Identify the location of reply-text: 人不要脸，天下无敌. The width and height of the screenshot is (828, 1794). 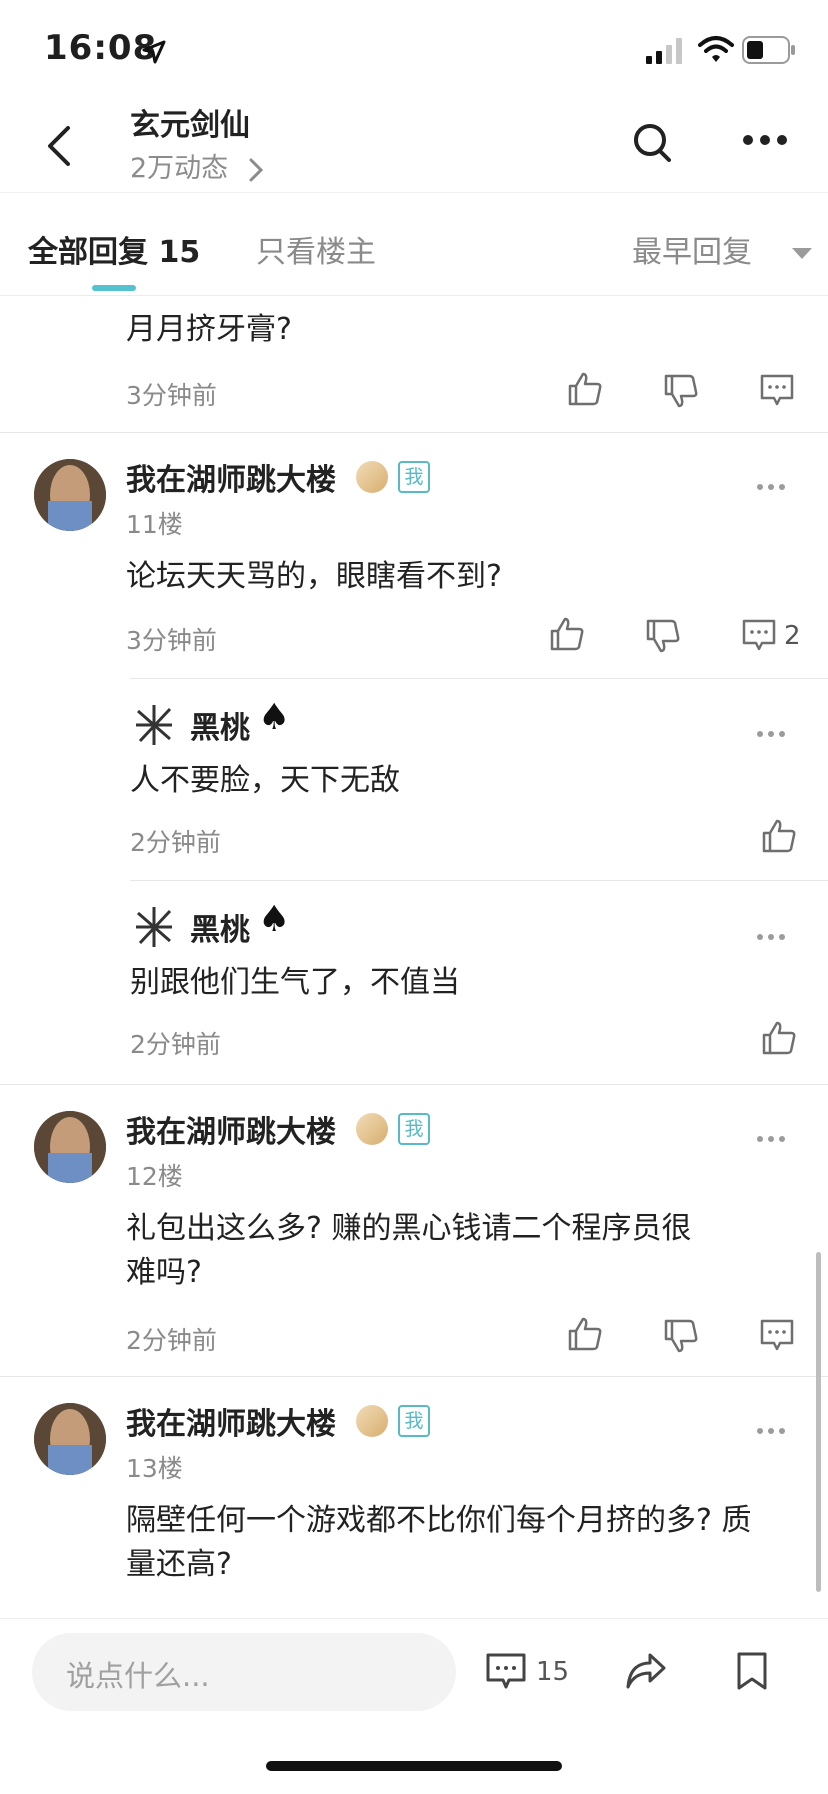
(265, 780).